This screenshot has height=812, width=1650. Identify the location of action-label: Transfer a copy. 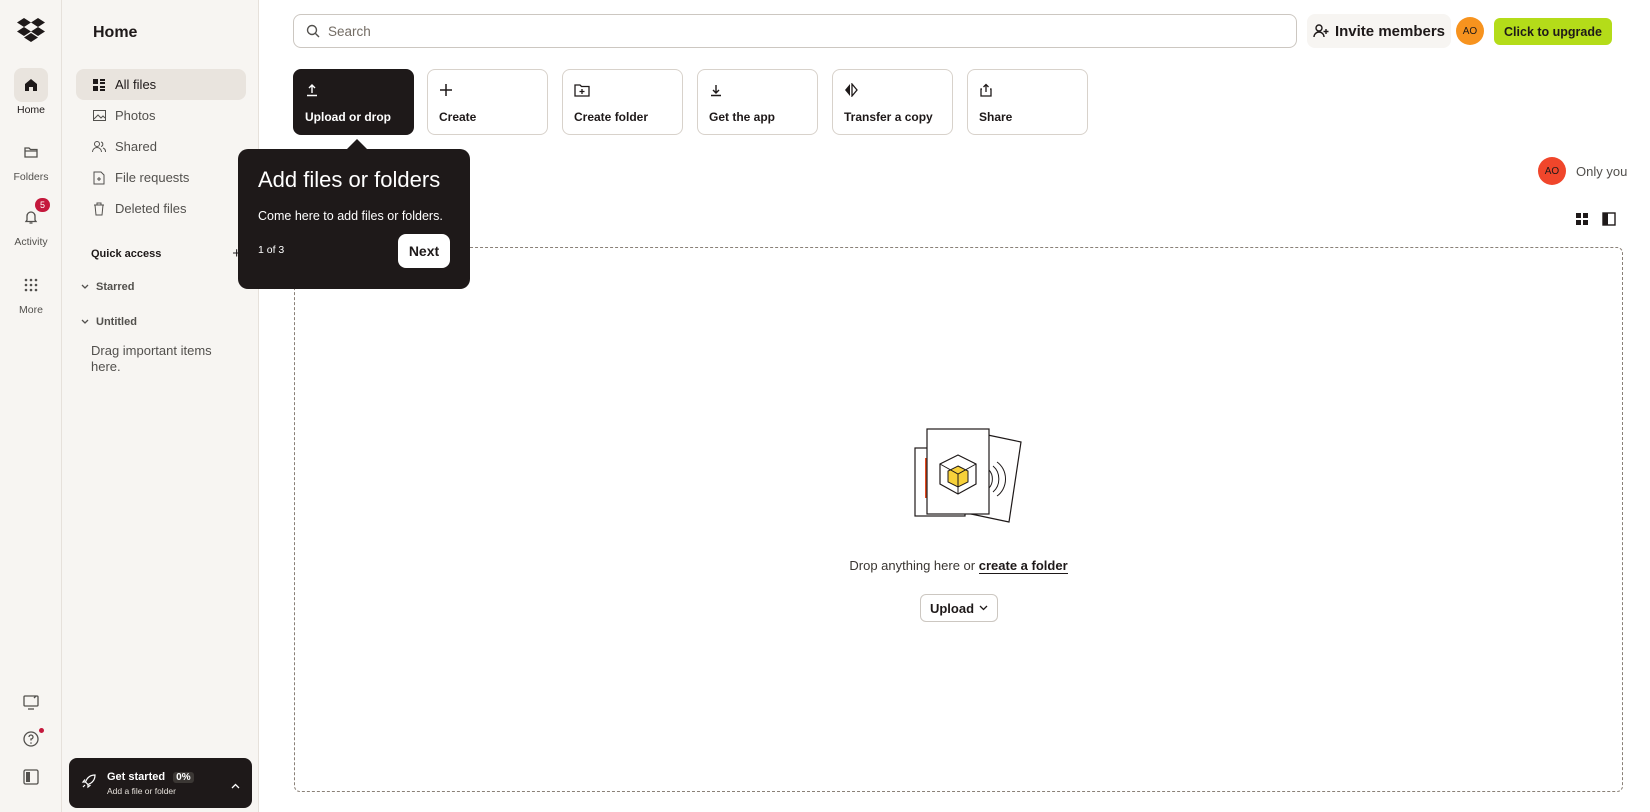
(888, 117).